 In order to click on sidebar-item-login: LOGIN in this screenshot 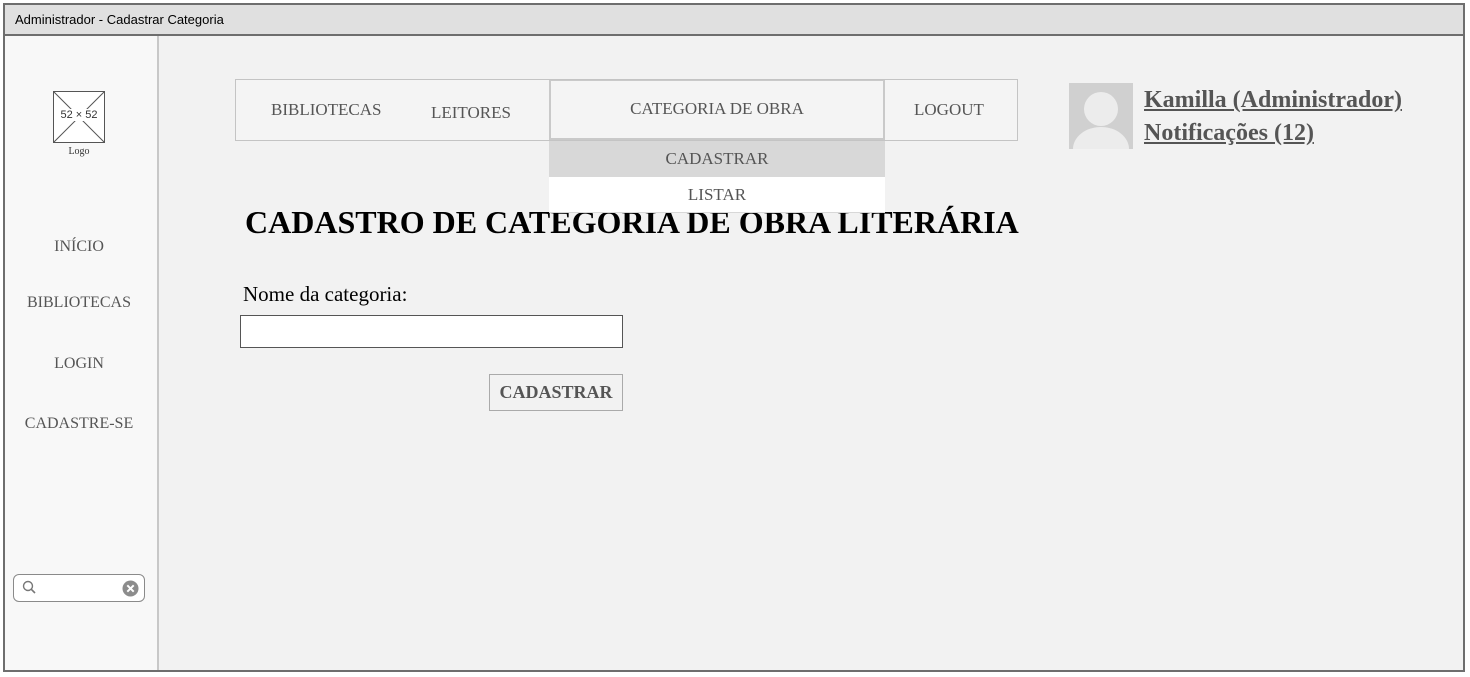, I will do `click(79, 364)`.